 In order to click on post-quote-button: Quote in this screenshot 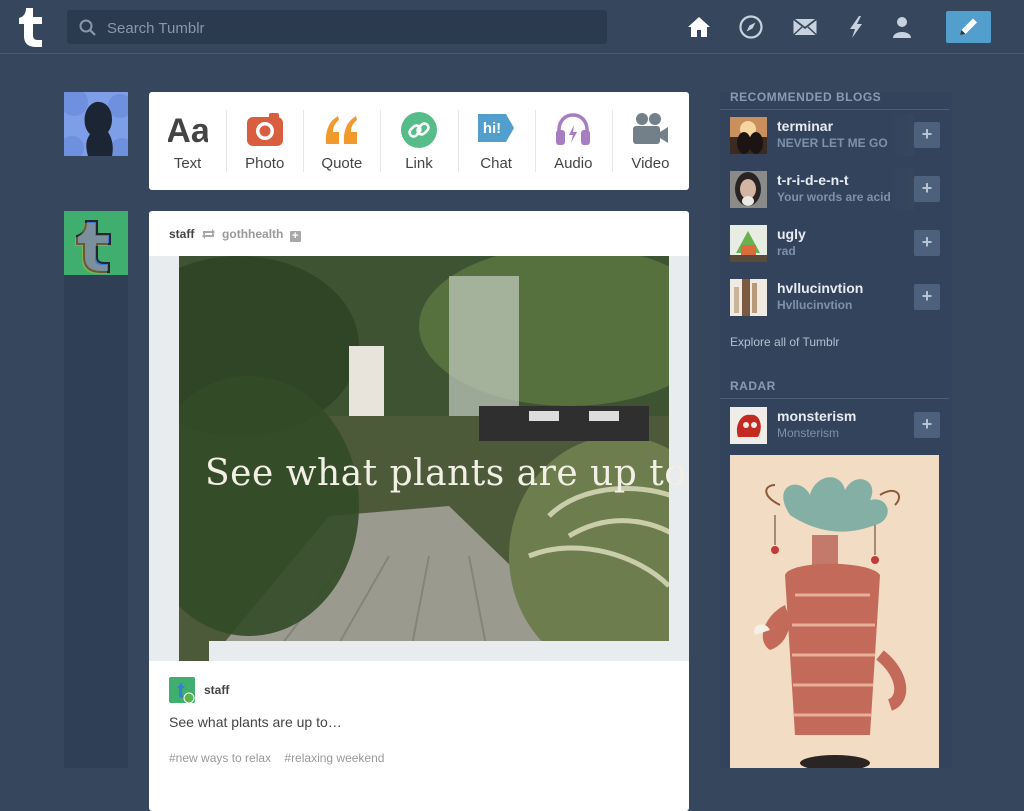, I will do `click(341, 141)`.